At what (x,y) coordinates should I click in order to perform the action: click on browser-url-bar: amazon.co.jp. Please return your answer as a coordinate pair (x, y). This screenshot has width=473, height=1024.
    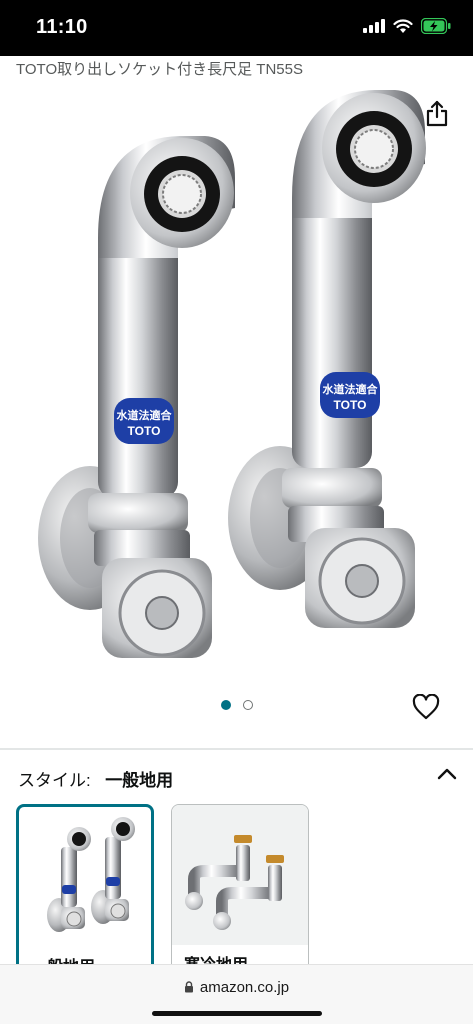
    Looking at the image, I should click on (236, 994).